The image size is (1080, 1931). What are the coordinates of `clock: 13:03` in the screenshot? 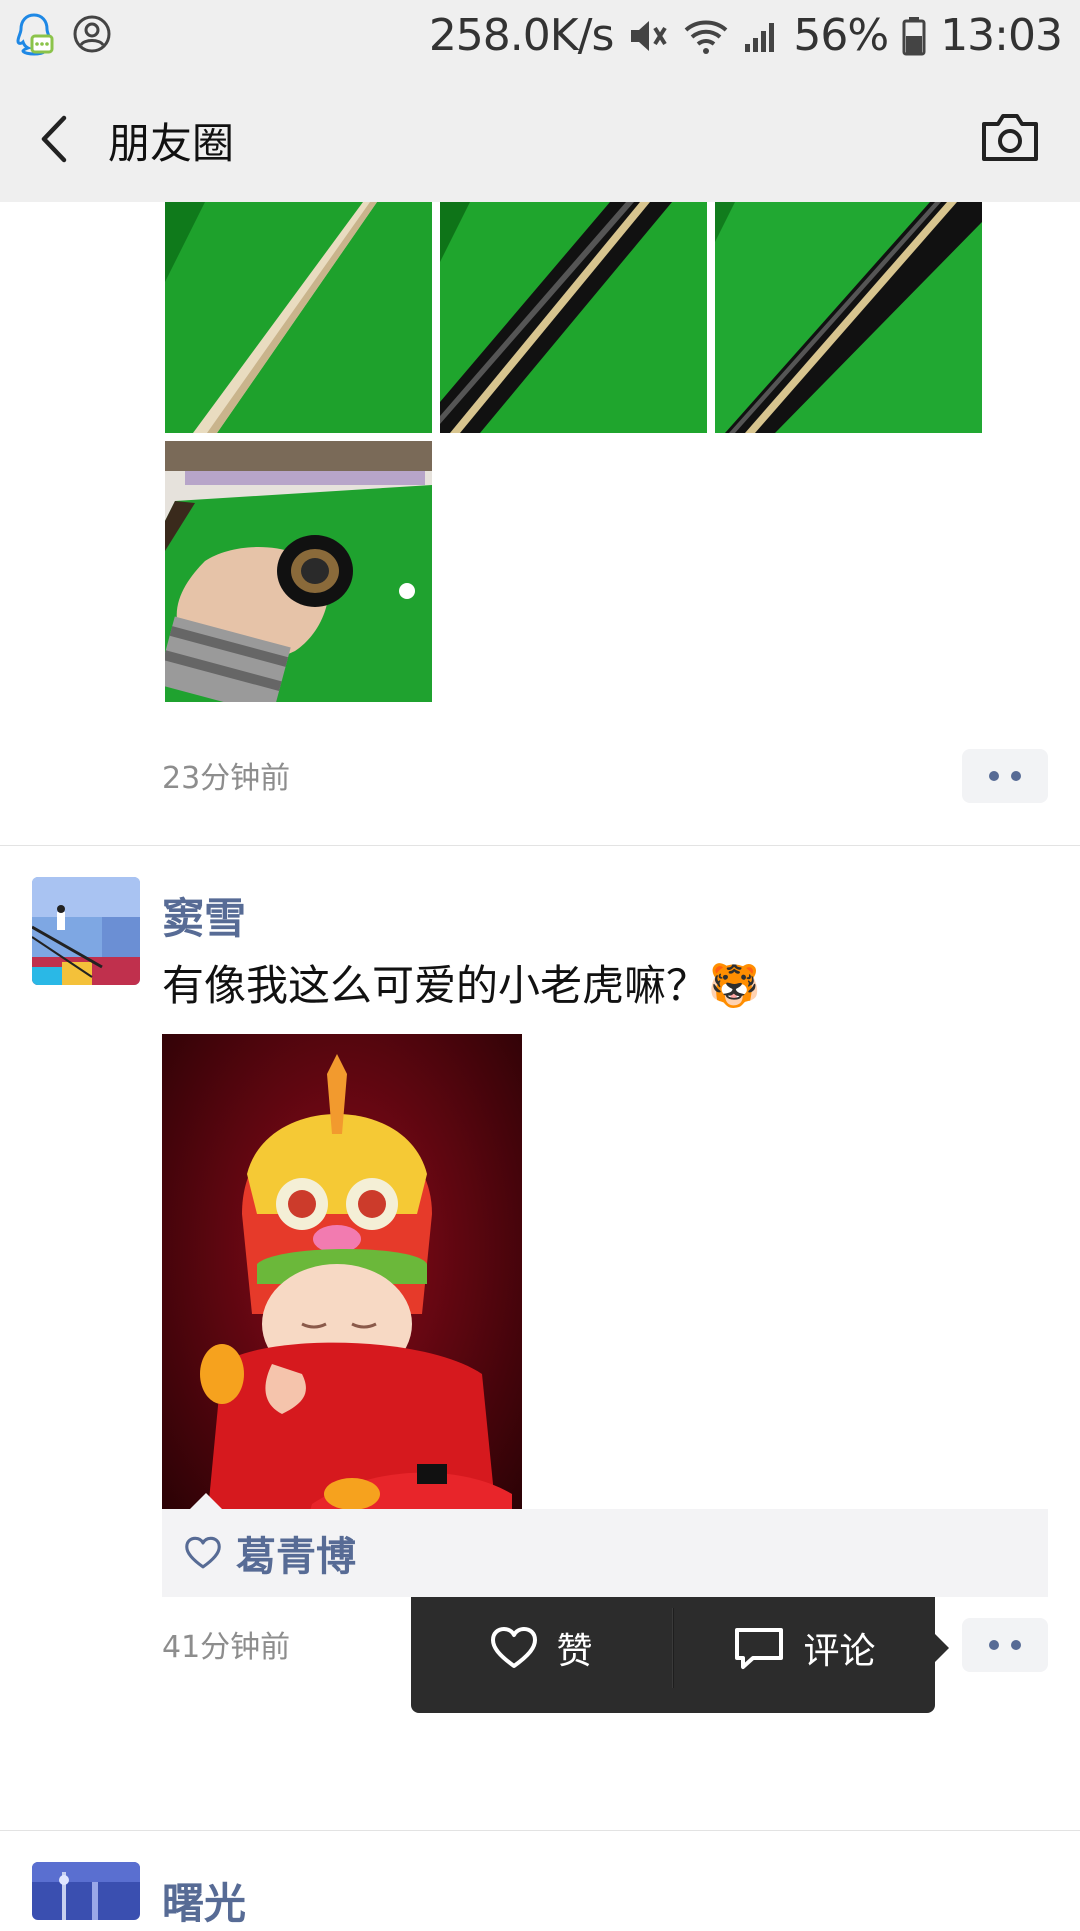 It's located at (1001, 35).